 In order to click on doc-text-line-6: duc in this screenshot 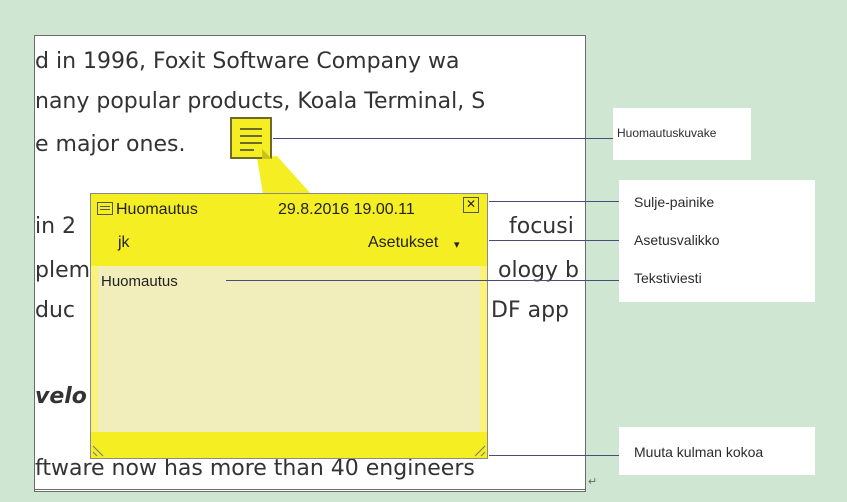, I will do `click(55, 310)`.